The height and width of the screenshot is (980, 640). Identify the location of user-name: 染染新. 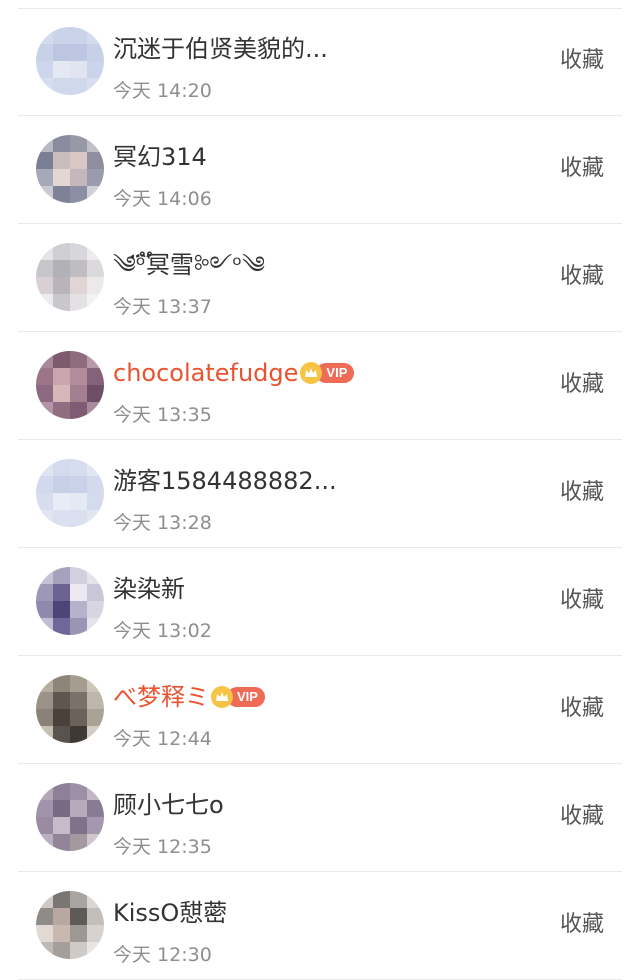
(149, 589).